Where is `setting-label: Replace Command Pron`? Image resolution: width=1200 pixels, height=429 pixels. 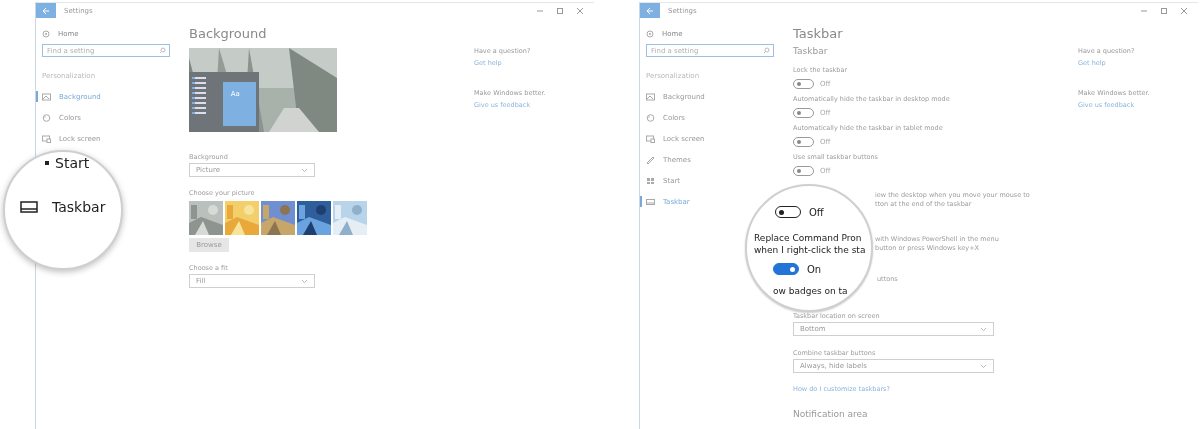 setting-label: Replace Command Pron is located at coordinates (808, 238).